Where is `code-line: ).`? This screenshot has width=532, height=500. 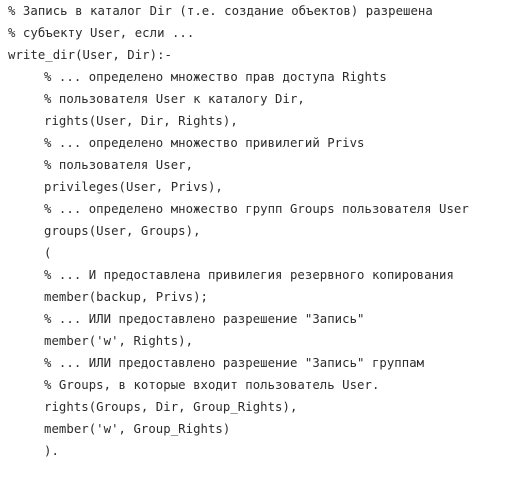 code-line: ). is located at coordinates (51, 451).